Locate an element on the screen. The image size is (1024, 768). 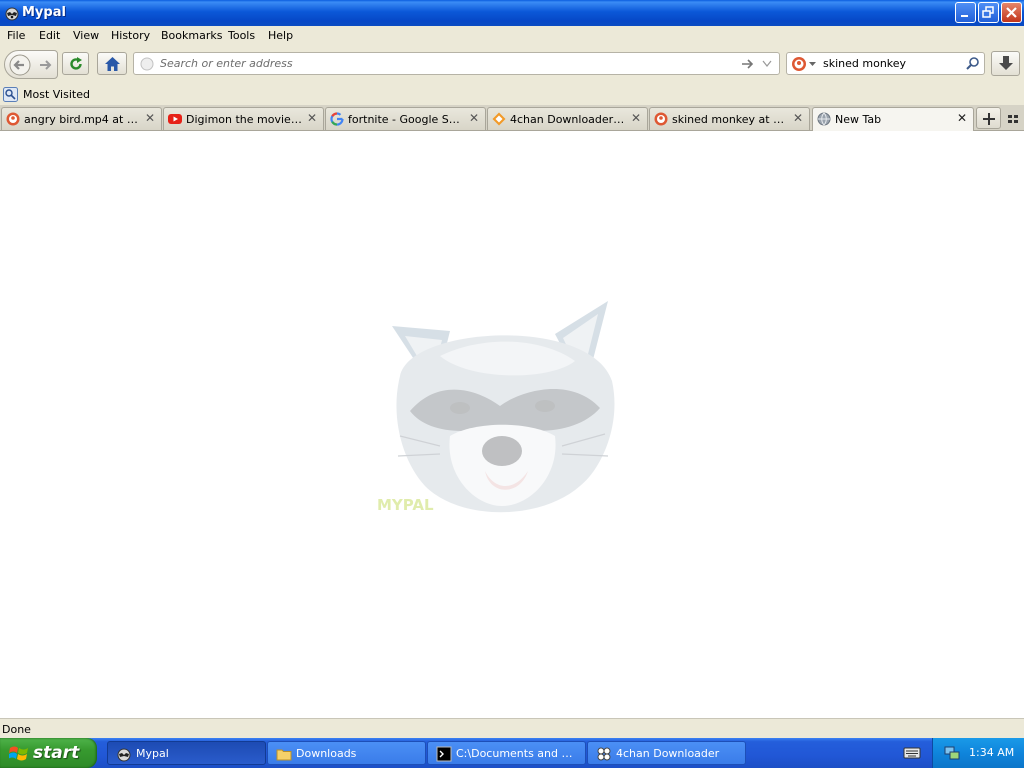
search-icon is located at coordinates (972, 63).